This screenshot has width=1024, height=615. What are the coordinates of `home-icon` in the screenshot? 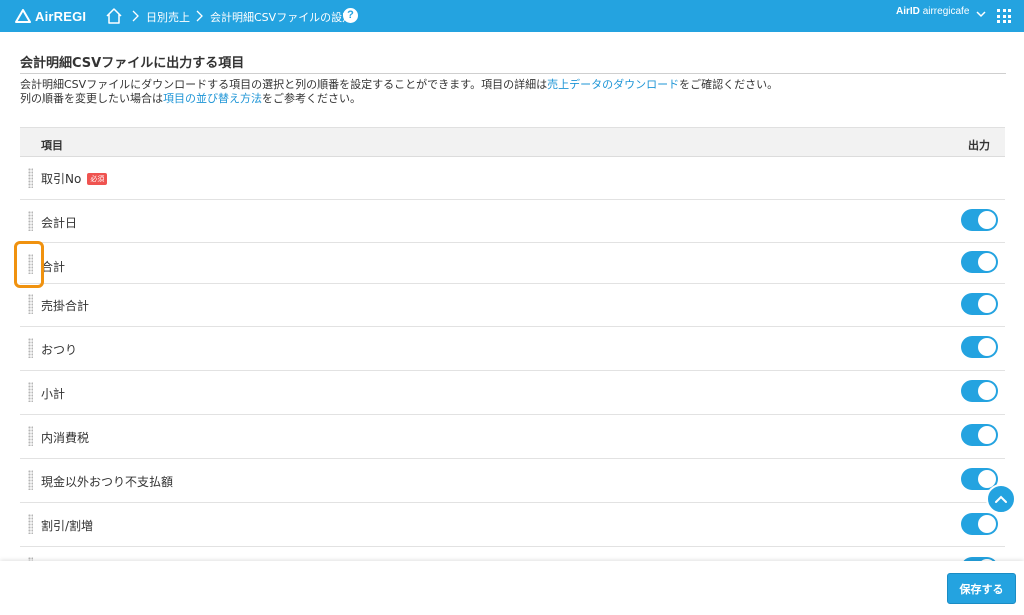 It's located at (114, 16).